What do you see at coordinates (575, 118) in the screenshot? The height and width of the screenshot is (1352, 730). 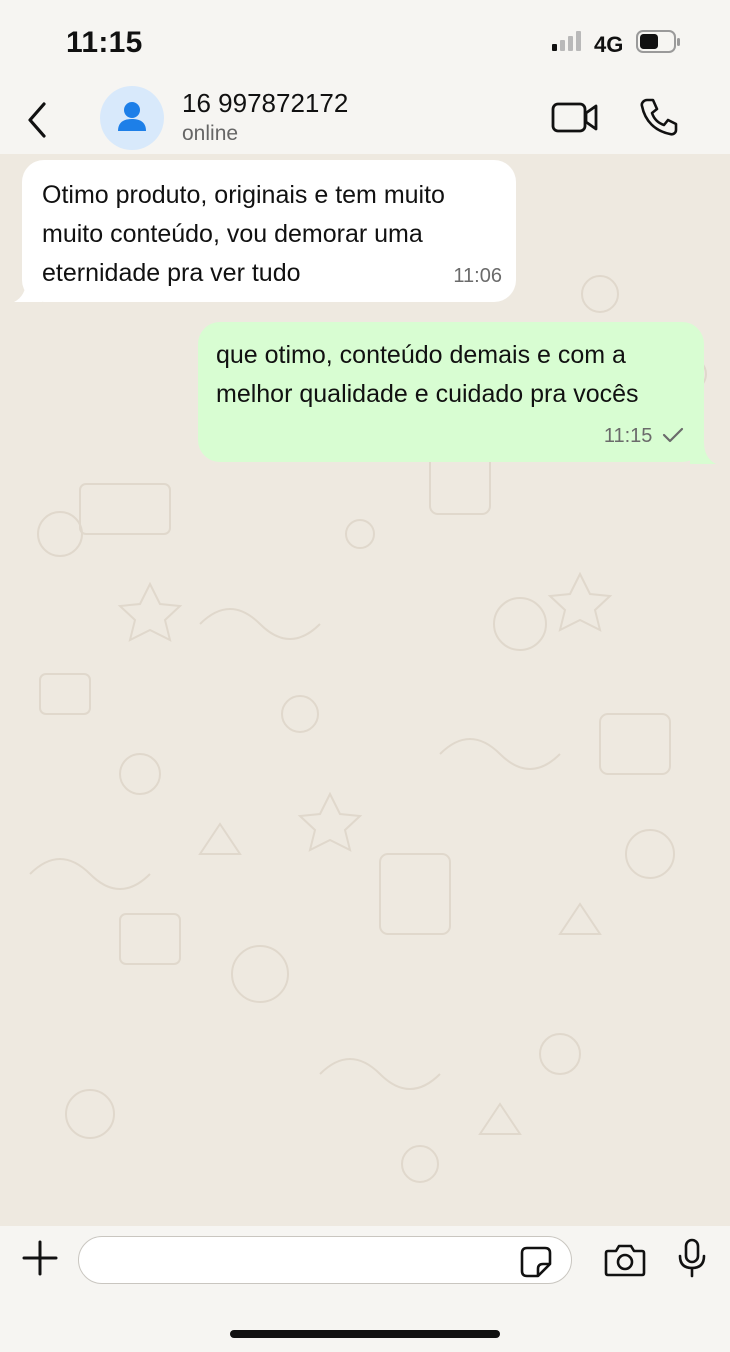 I see `video-call-icon` at bounding box center [575, 118].